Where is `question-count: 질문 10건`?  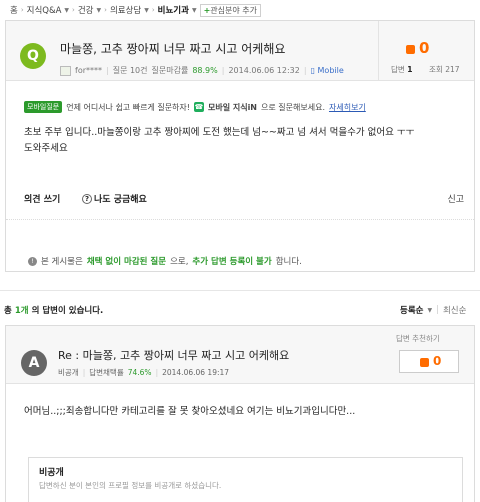
question-count: 질문 10건 is located at coordinates (130, 70).